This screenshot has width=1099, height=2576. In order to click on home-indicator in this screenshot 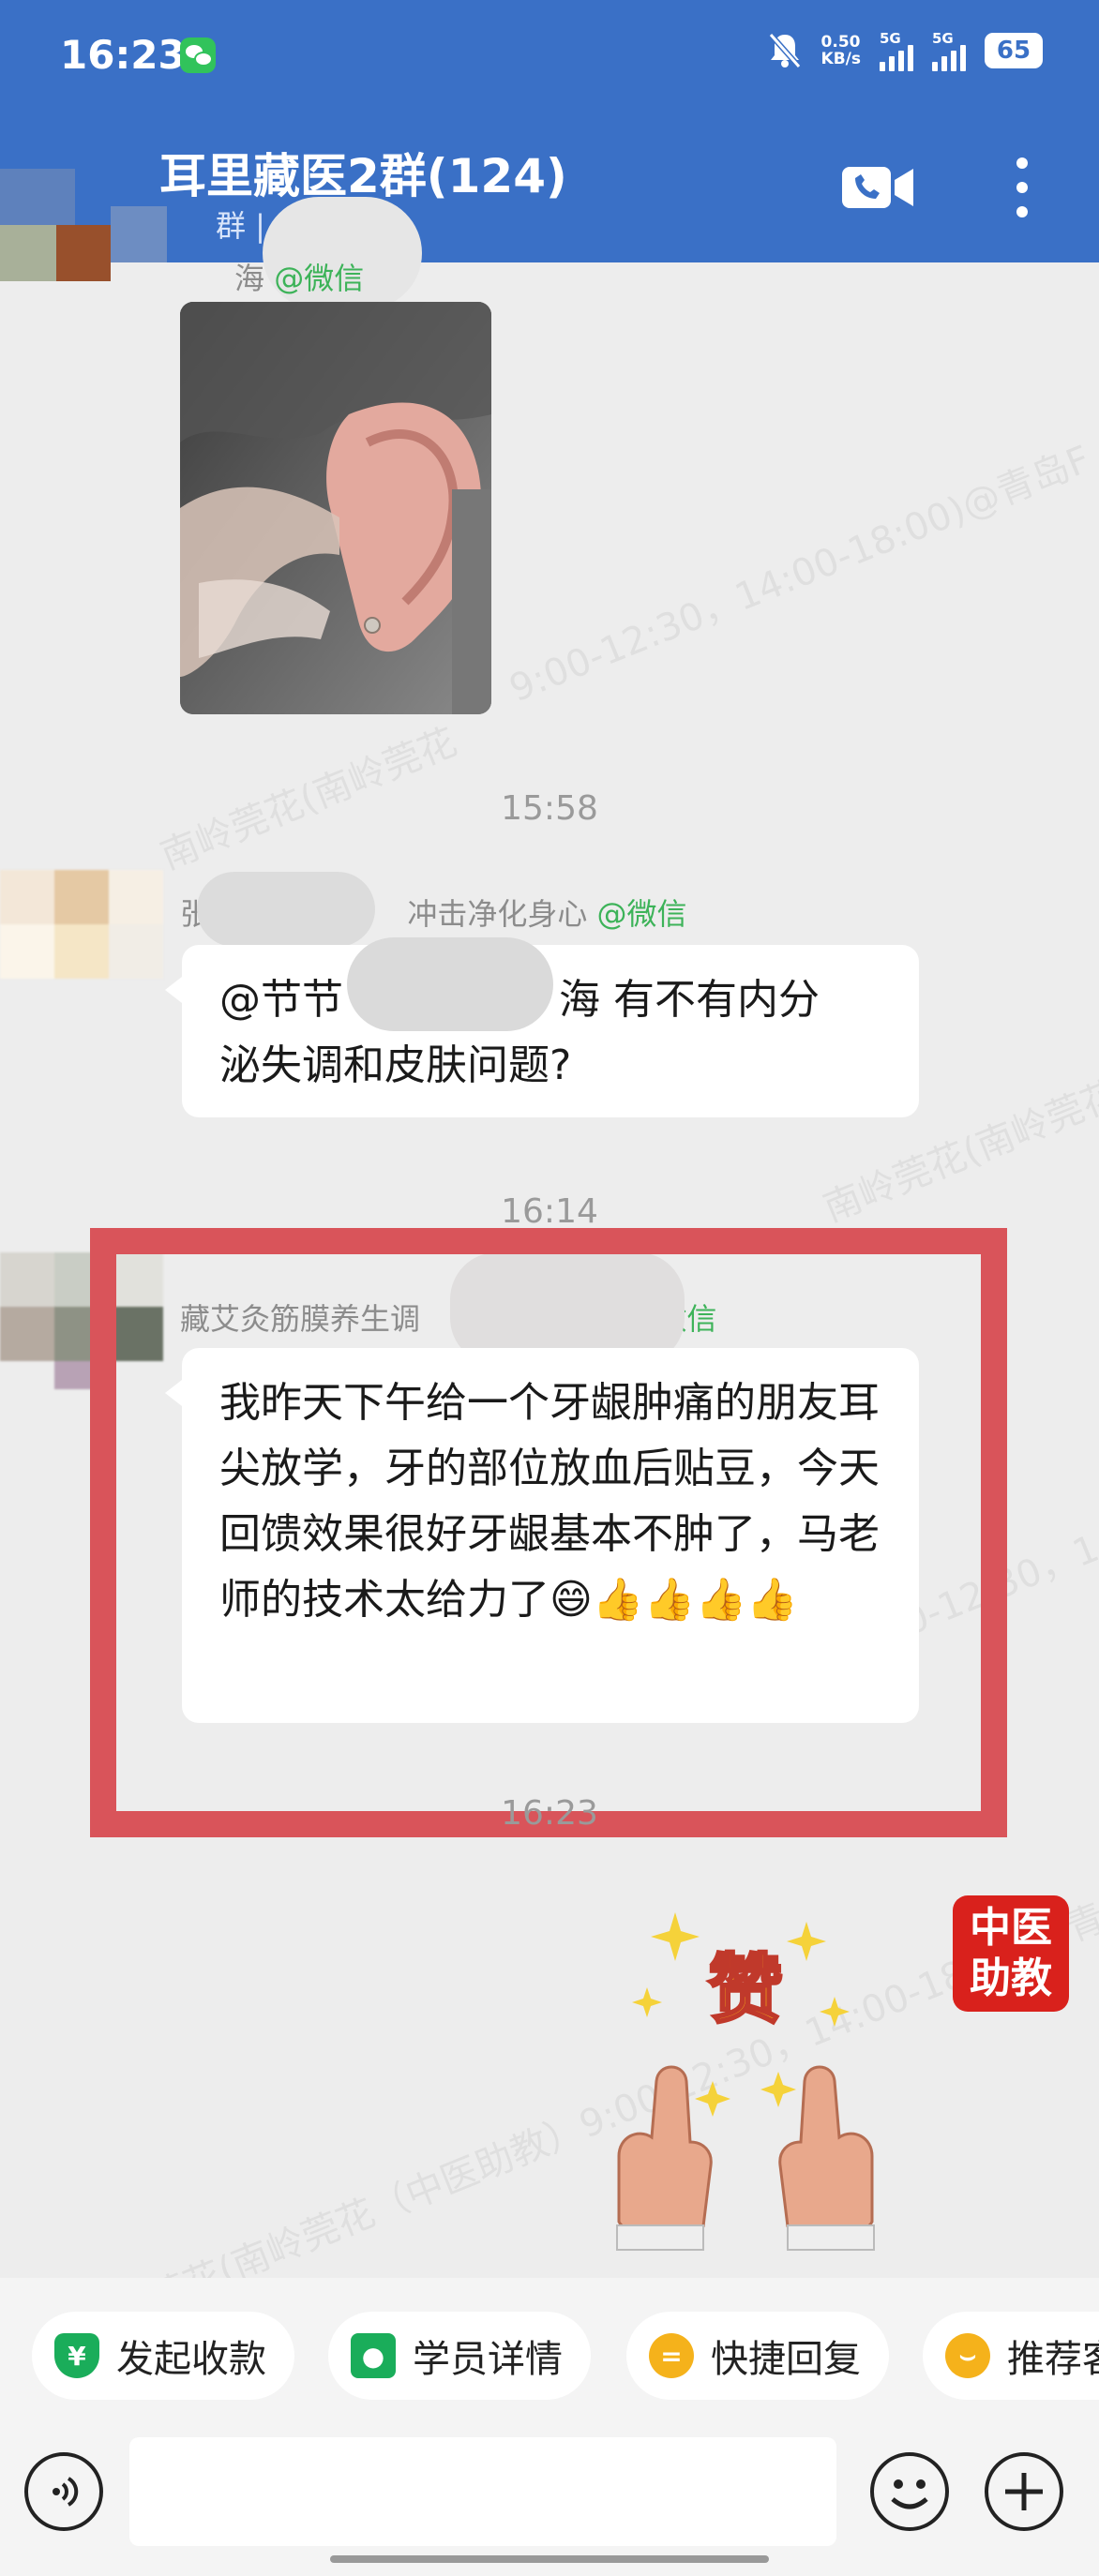, I will do `click(549, 2559)`.